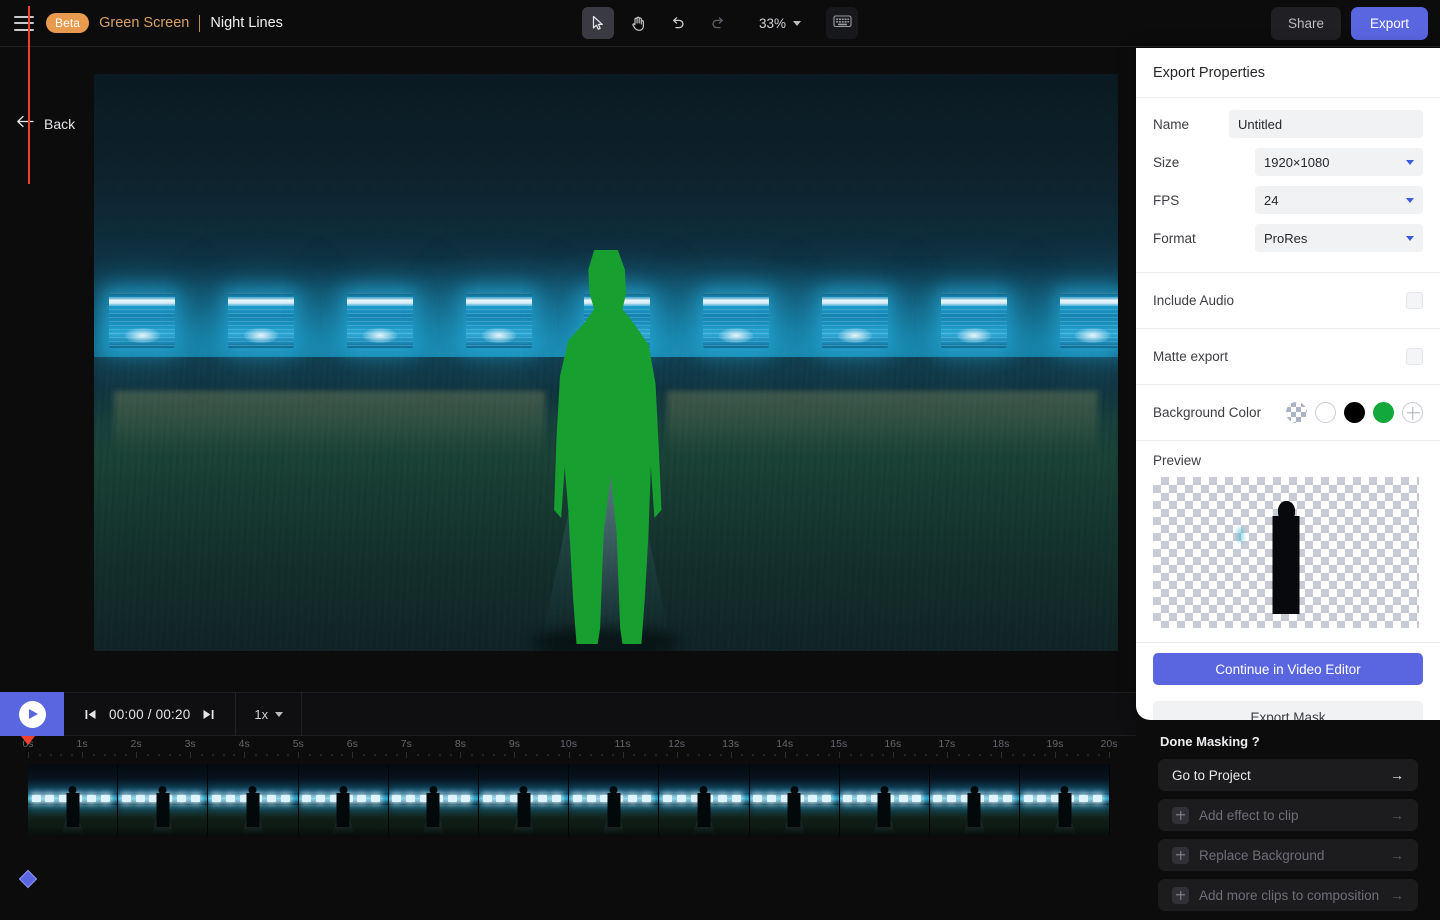 This screenshot has width=1440, height=920. What do you see at coordinates (1191, 356) in the screenshot?
I see `matte-export-label: Matte export` at bounding box center [1191, 356].